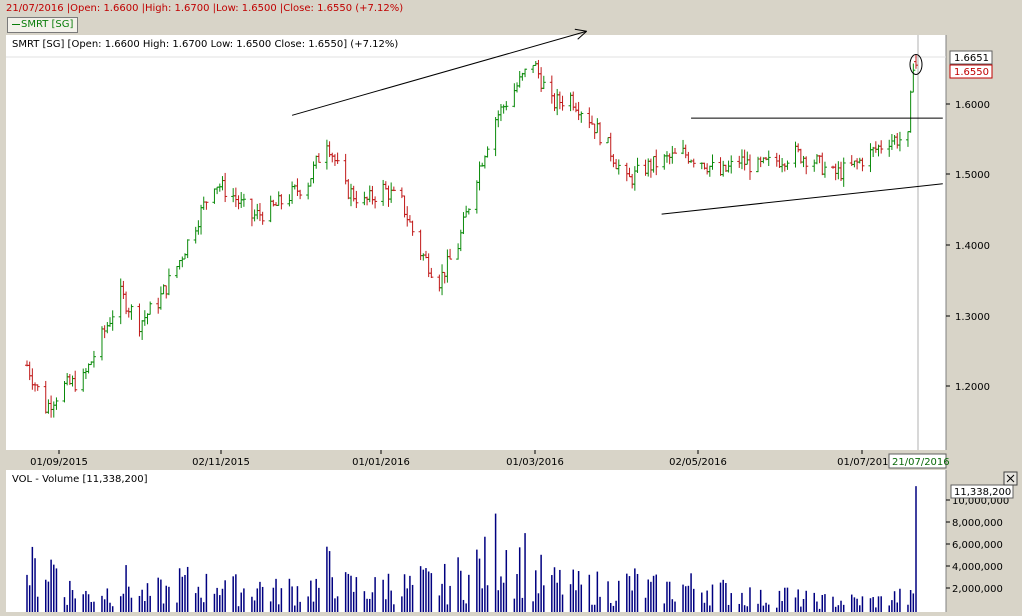 The image size is (1022, 616). What do you see at coordinates (977, 523) in the screenshot?
I see `y-tick-label: 8,000,000` at bounding box center [977, 523].